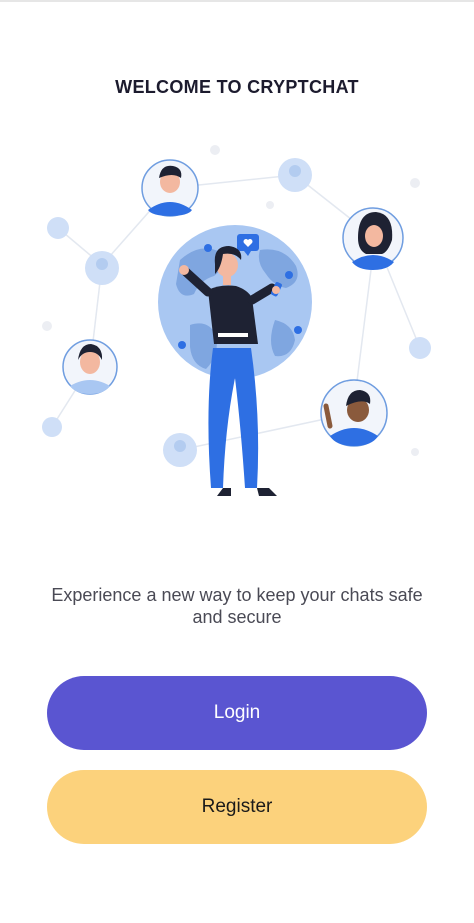 The width and height of the screenshot is (474, 923). Describe the element at coordinates (237, 1) in the screenshot. I see `status-divider` at that location.